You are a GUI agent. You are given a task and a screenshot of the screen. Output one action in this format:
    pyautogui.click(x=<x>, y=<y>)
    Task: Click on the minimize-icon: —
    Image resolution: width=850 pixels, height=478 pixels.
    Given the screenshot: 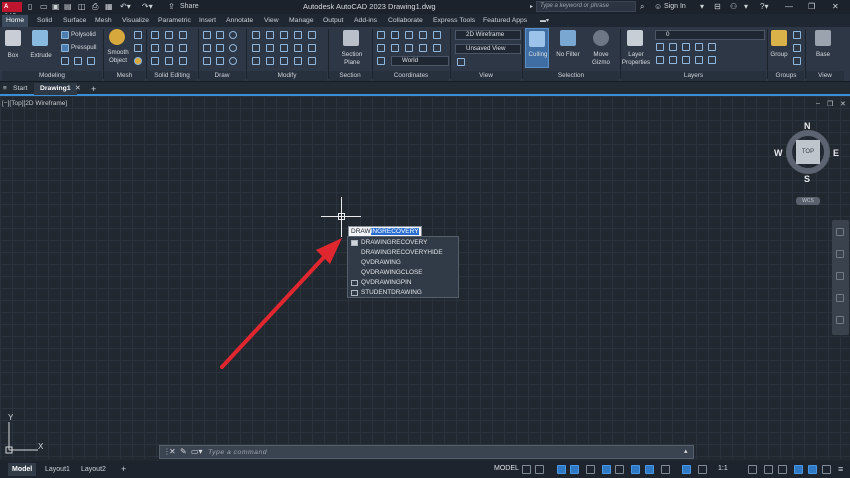 What is the action you would take?
    pyautogui.click(x=789, y=6)
    